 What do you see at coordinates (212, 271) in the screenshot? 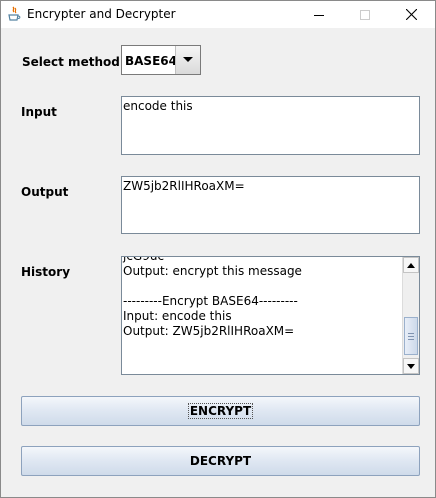
I see `history-line: Output: encrypt this message` at bounding box center [212, 271].